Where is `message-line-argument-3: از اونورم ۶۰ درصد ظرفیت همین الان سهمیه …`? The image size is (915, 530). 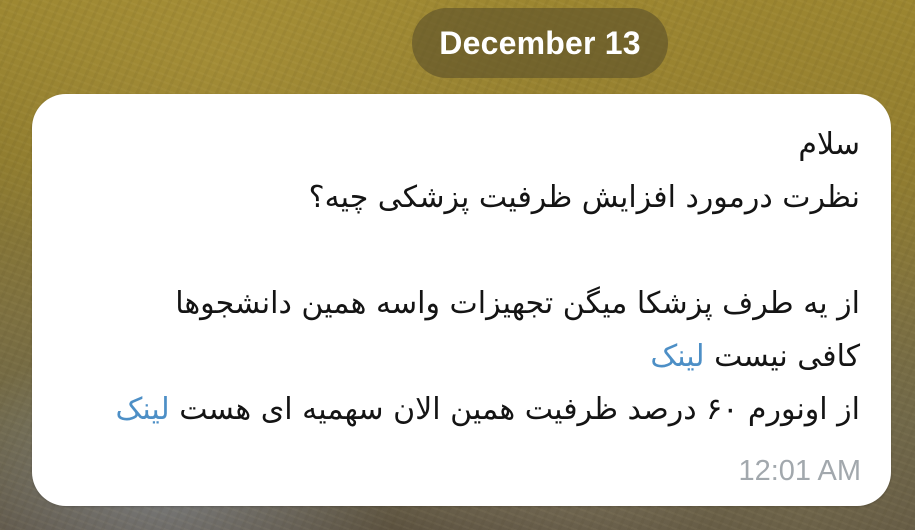
message-line-argument-3: از اونورم ۶۰ درصد ظرفیت همین الان سهمیه … is located at coordinates (455, 409).